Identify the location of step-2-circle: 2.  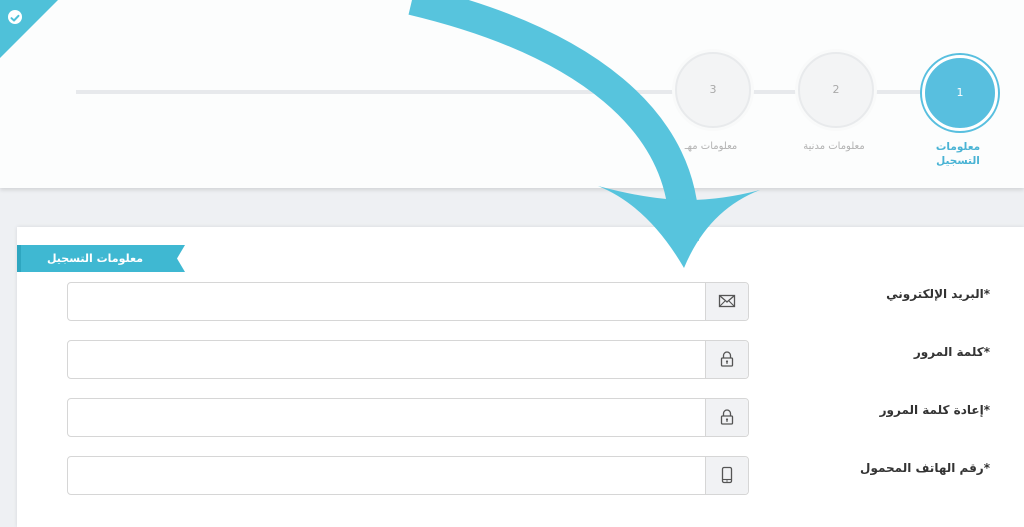
(836, 90).